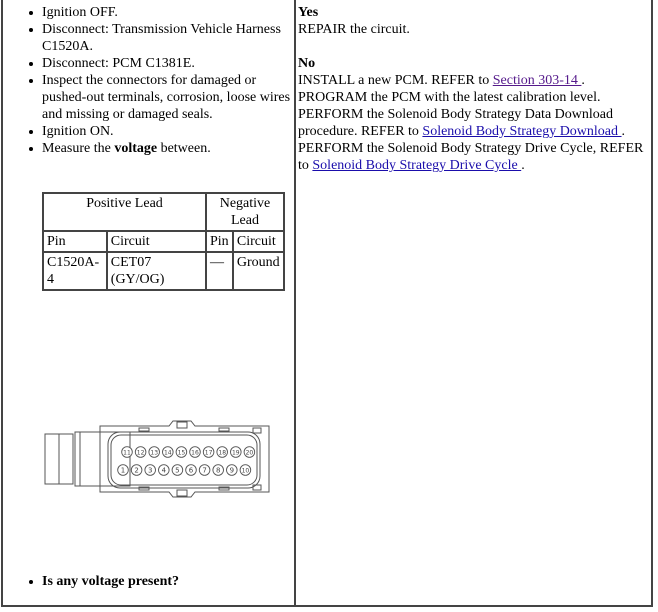 The width and height of the screenshot is (658, 612). Describe the element at coordinates (141, 453) in the screenshot. I see `pin-label: 12` at that location.